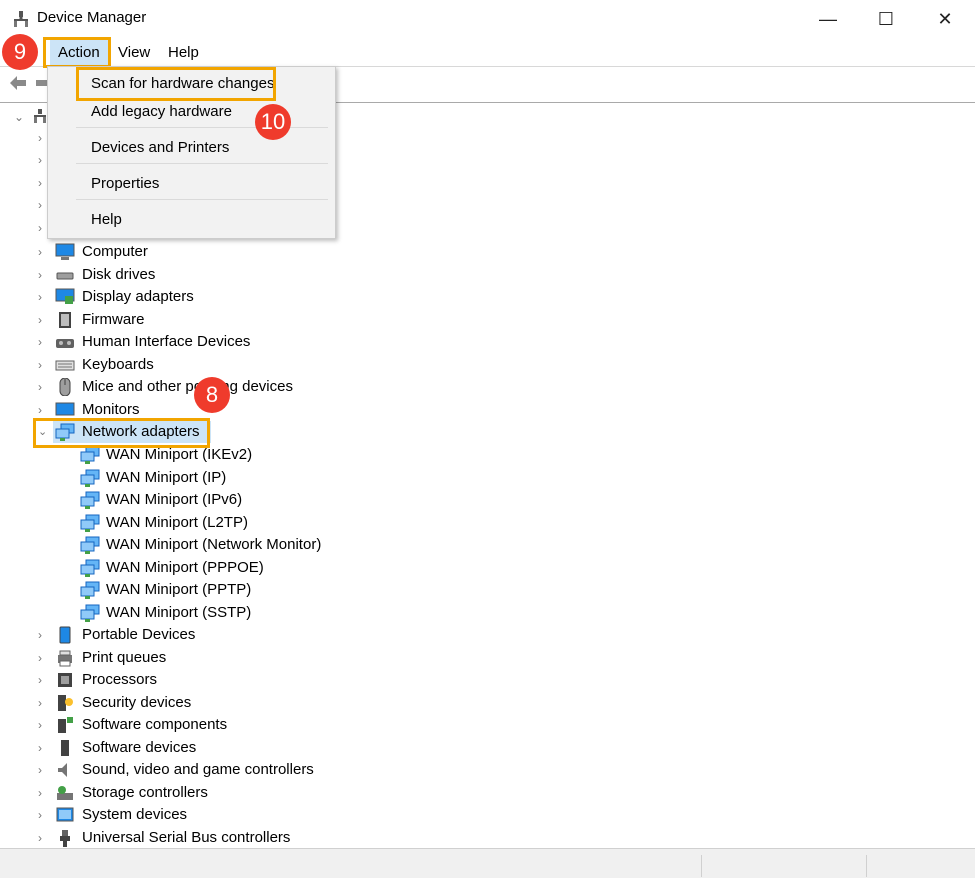 The image size is (975, 878). What do you see at coordinates (65, 320) in the screenshot?
I see `firmware-chip-icon` at bounding box center [65, 320].